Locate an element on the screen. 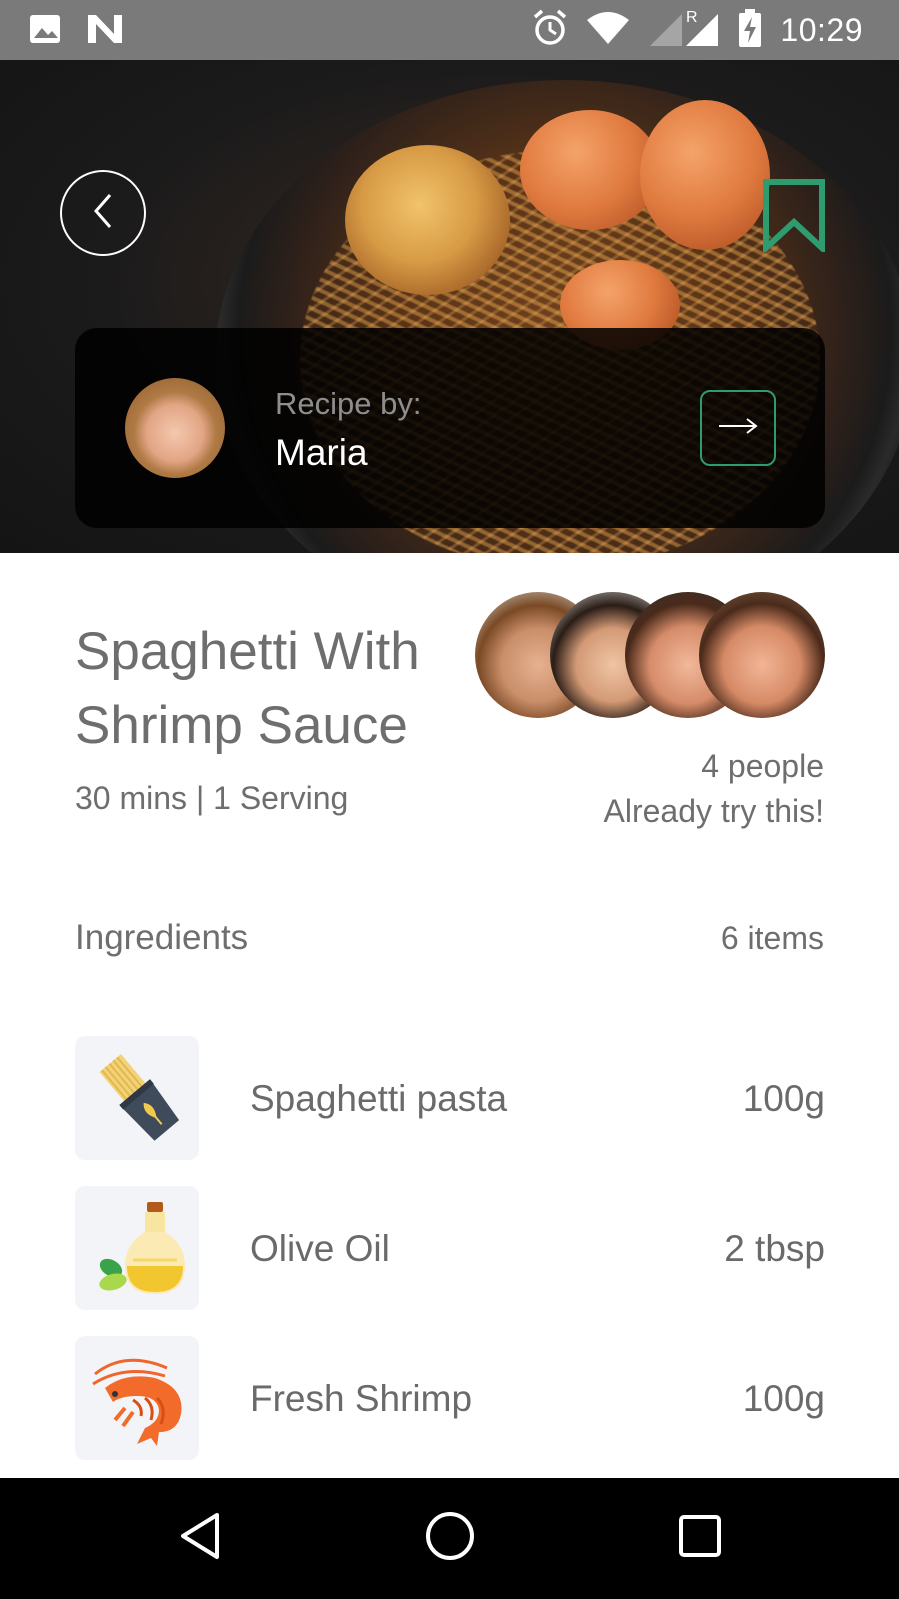 The height and width of the screenshot is (1599, 899). author-avatar is located at coordinates (175, 428).